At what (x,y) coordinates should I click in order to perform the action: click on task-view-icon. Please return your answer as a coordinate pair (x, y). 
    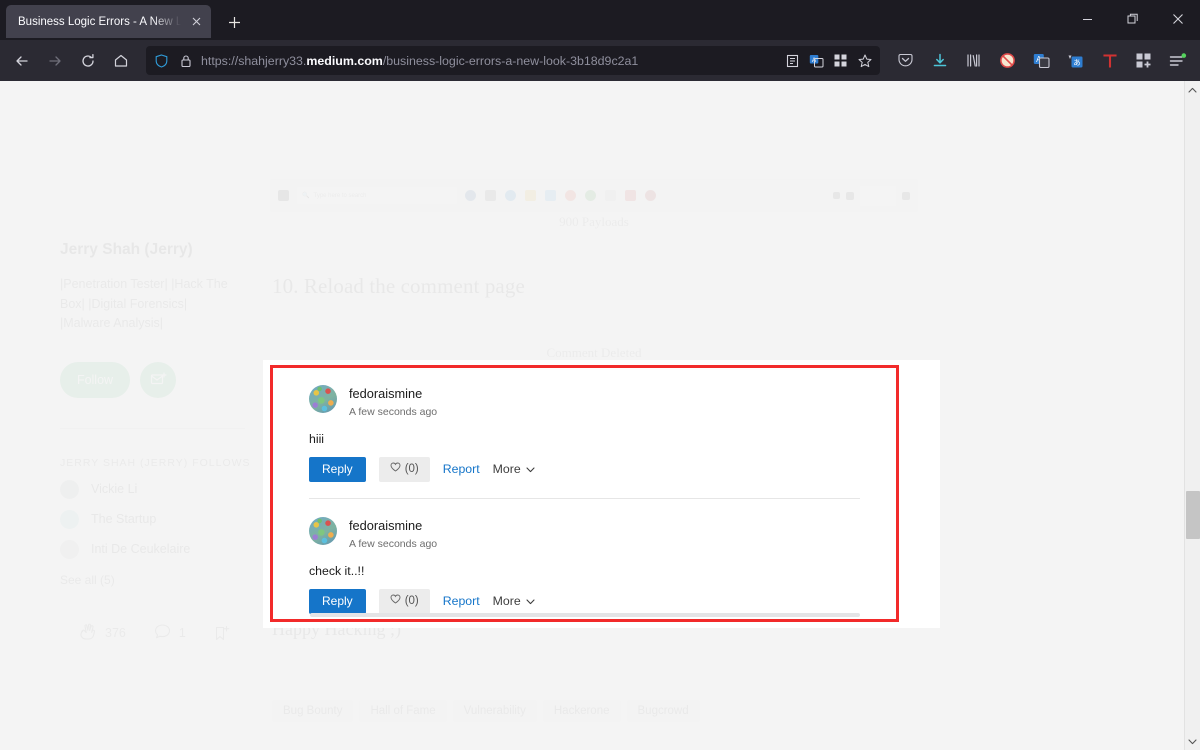
    Looking at the image, I should click on (490, 195).